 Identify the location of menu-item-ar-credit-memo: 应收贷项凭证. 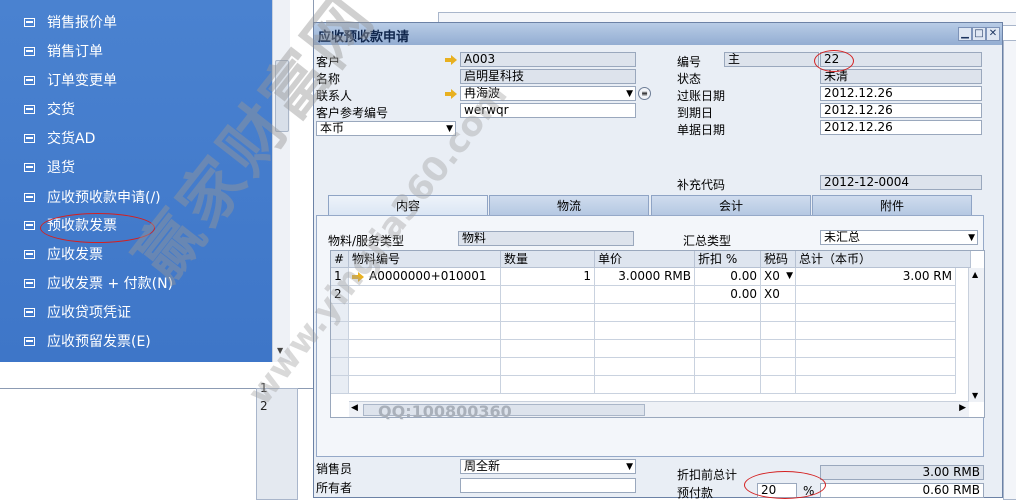
(136, 313).